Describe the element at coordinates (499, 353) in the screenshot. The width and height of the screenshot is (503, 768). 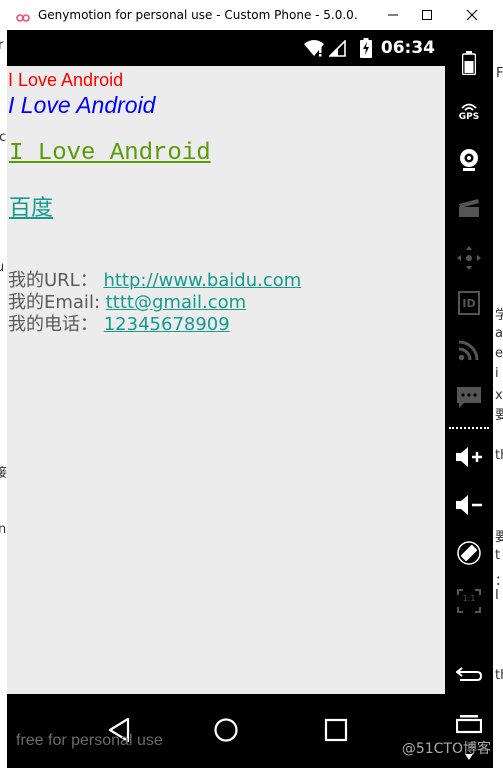
I see `bg-fragment: en` at that location.